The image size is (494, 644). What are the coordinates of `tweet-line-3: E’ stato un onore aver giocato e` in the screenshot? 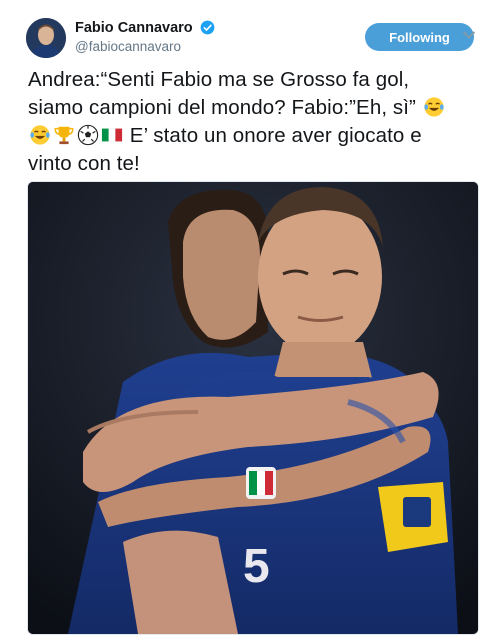 It's located at (253, 136).